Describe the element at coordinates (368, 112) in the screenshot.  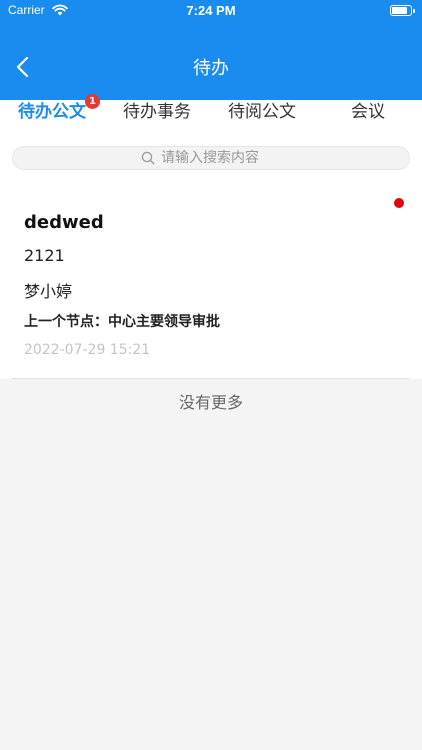
I see `tab-label: 会议` at that location.